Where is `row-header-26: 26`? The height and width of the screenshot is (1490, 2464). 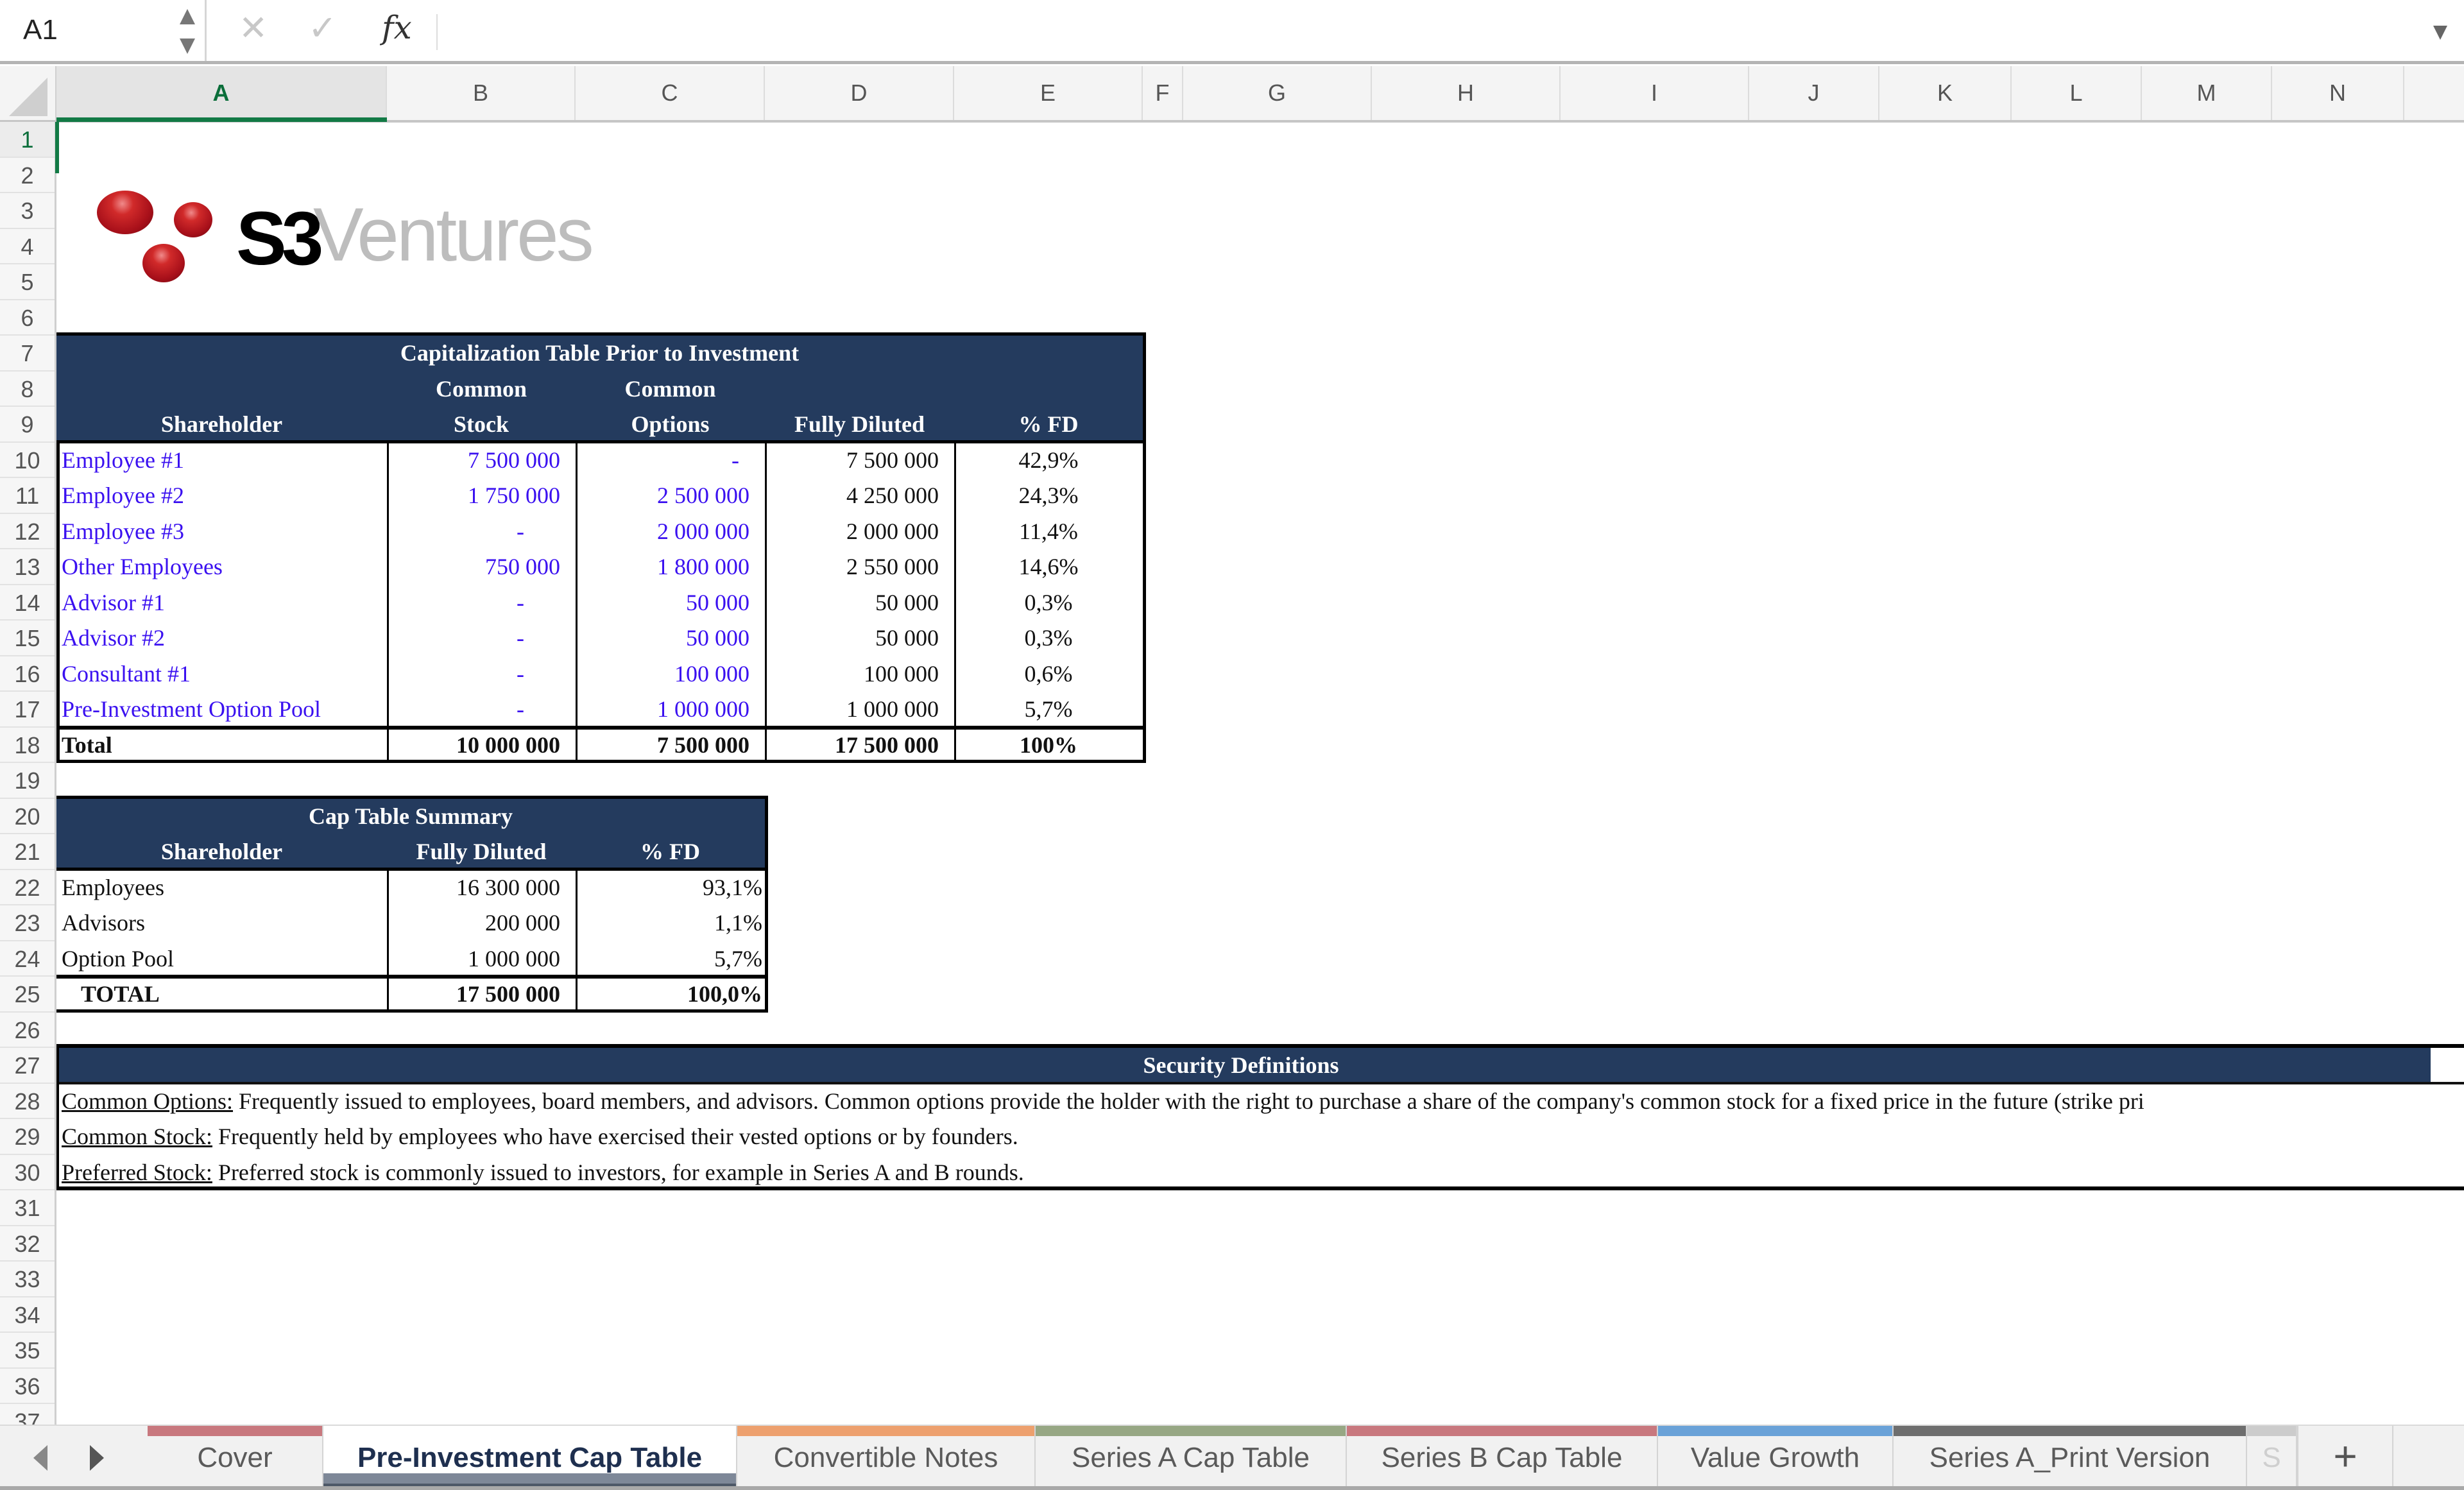 row-header-26: 26 is located at coordinates (28, 1030).